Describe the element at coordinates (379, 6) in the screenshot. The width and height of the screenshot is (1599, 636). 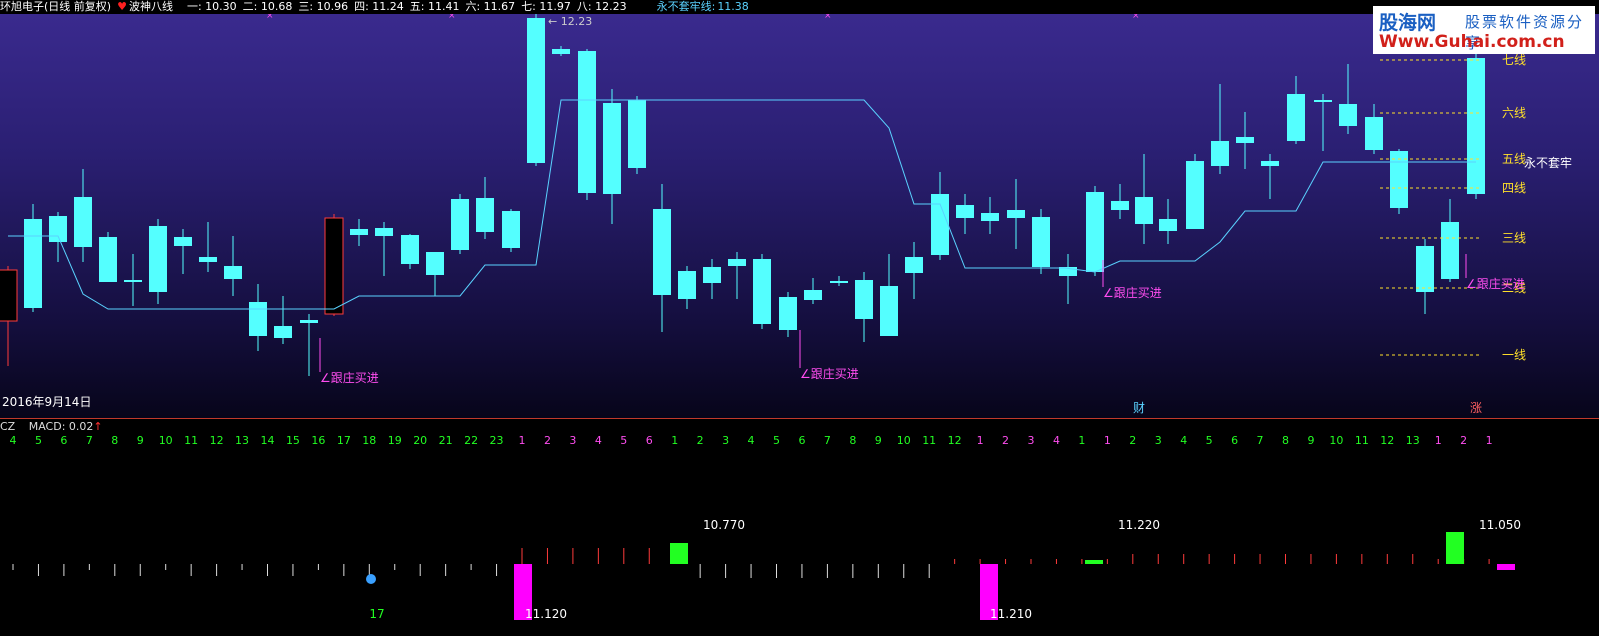
I see `line-value-4: 四: 11.24` at that location.